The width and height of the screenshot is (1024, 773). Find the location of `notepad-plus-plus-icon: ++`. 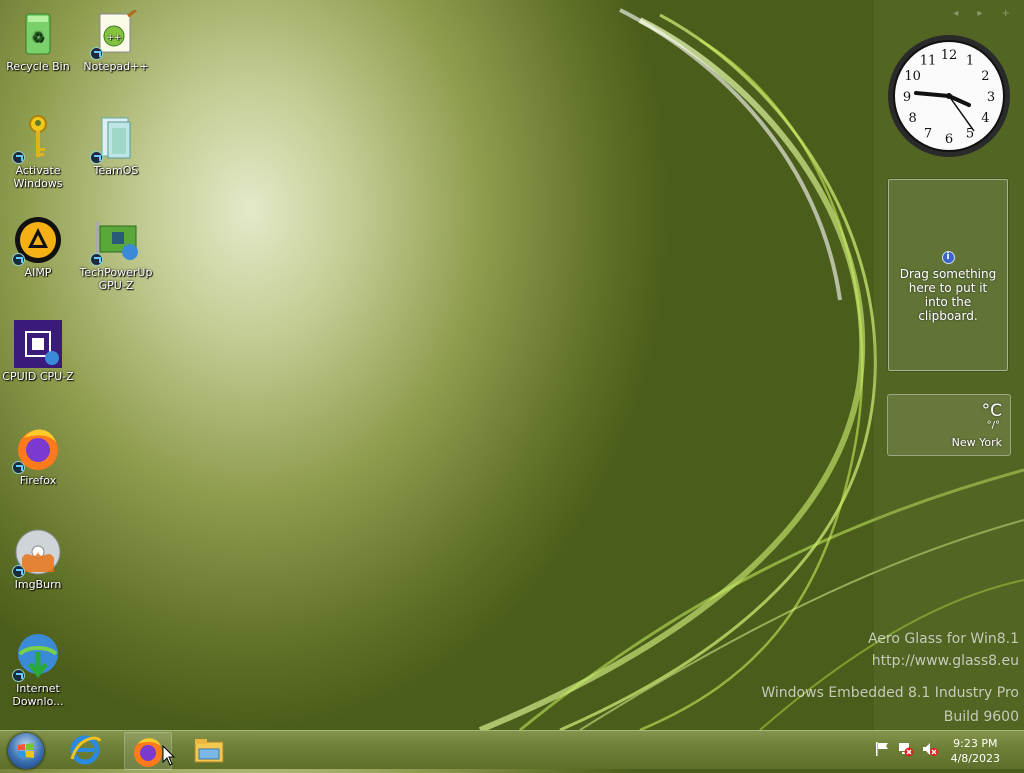

notepad-plus-plus-icon: ++ is located at coordinates (115, 34).